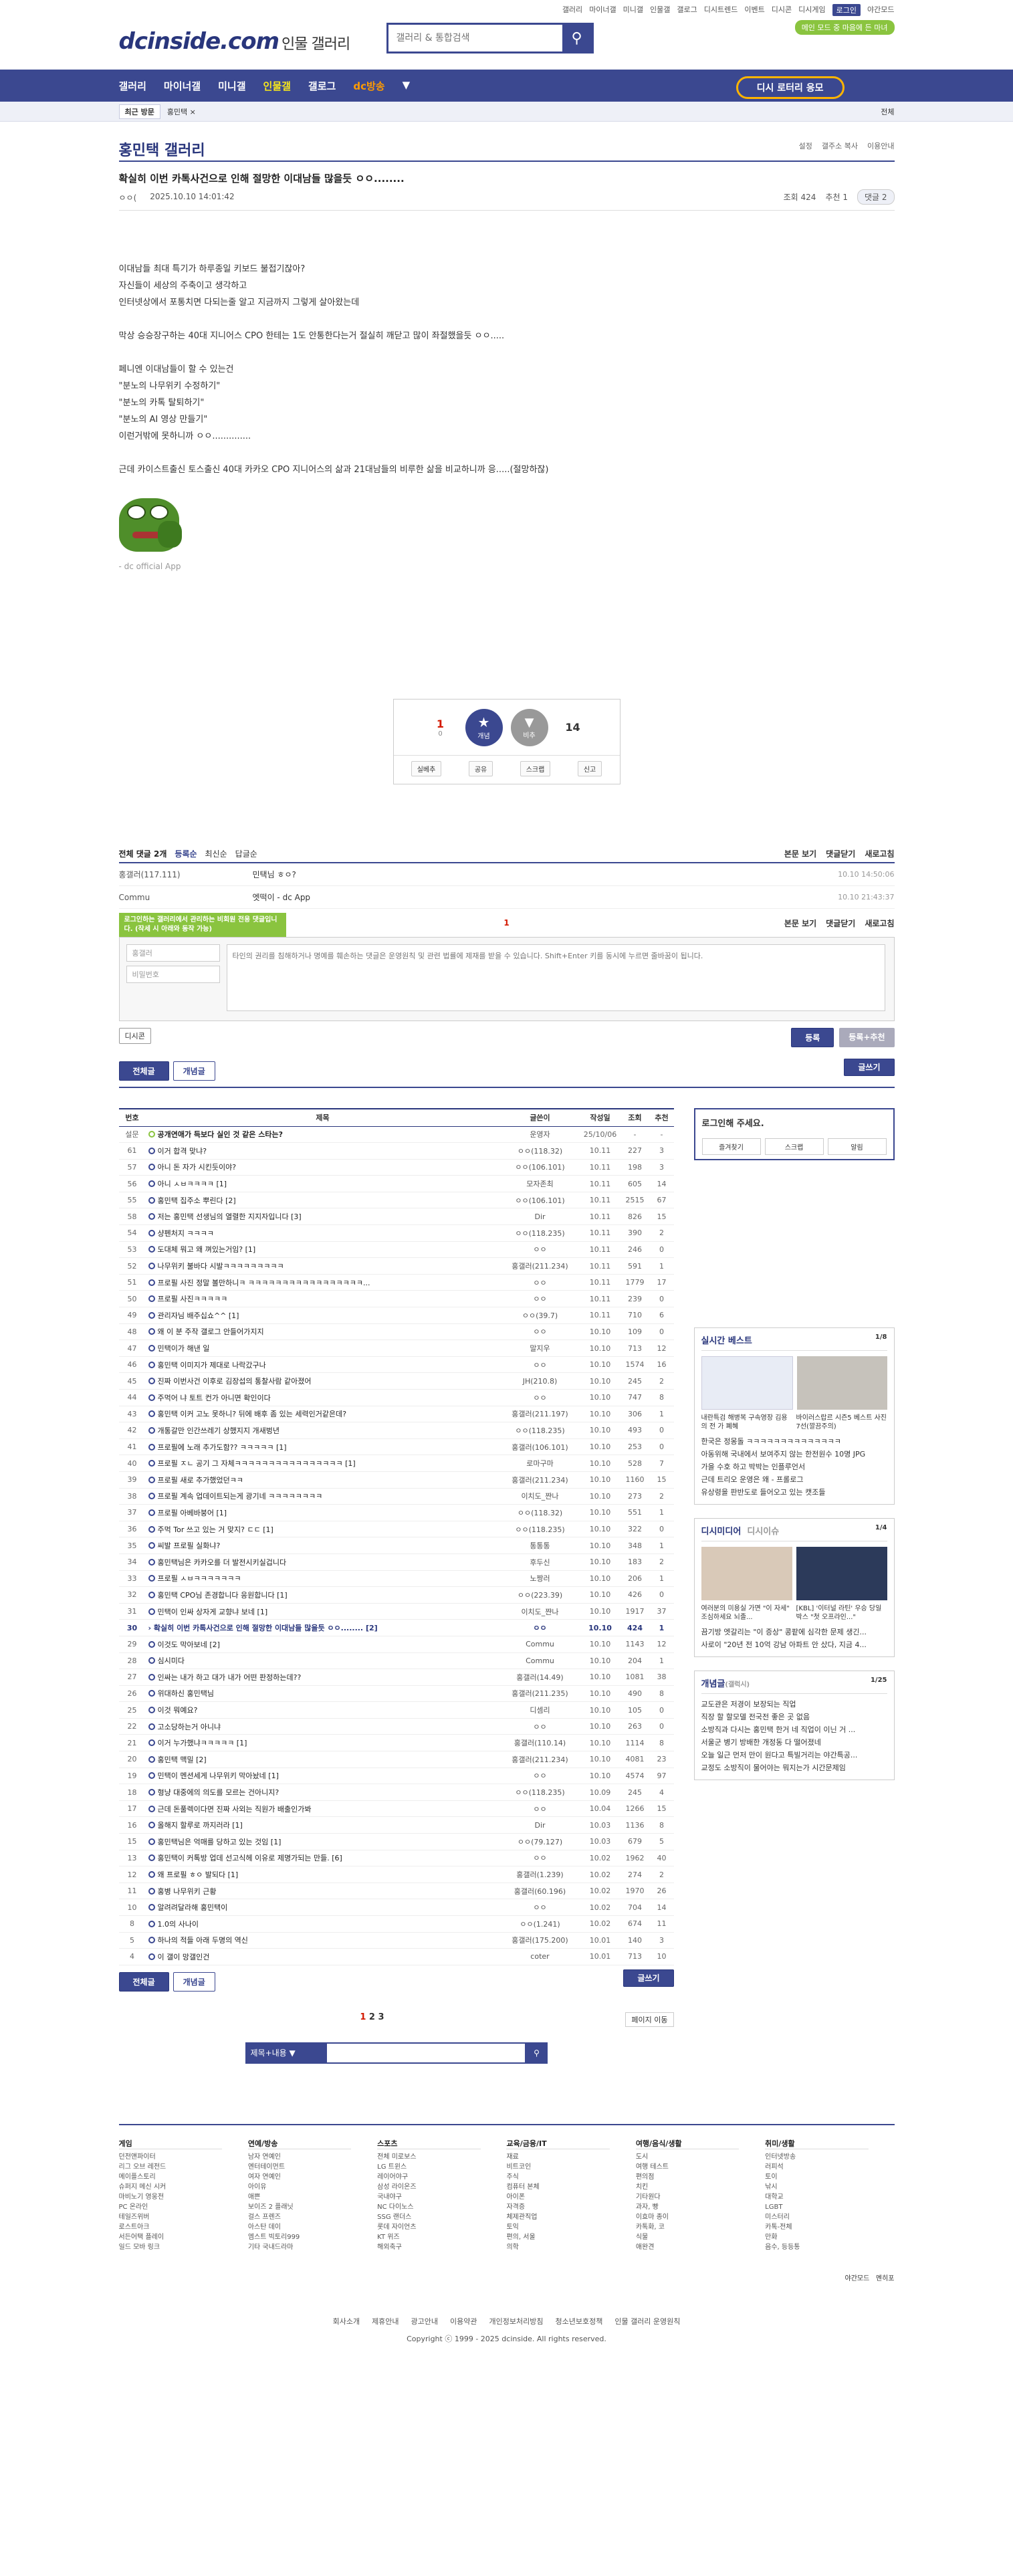  Describe the element at coordinates (840, 145) in the screenshot. I see `copy-address-link: 갤주소 복사` at that location.